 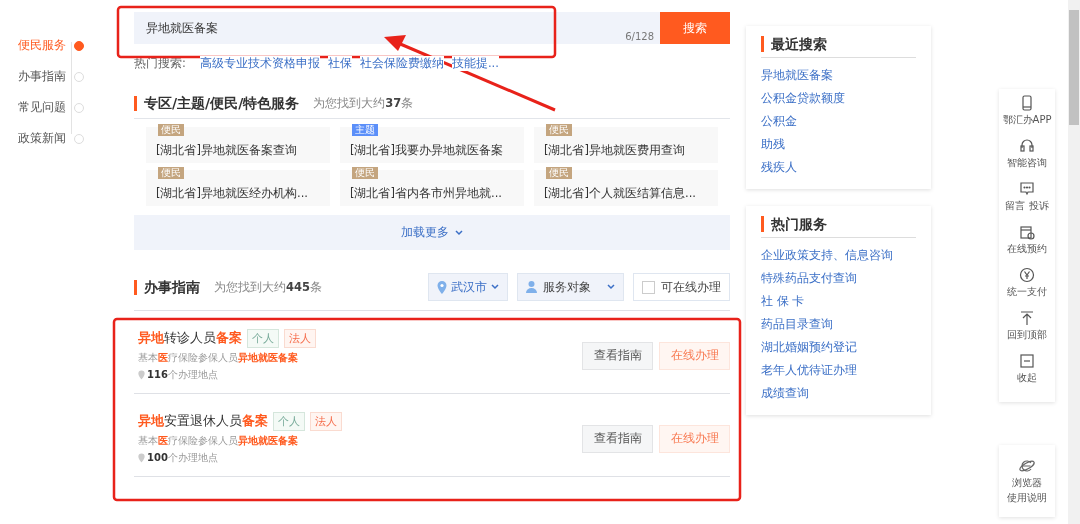 What do you see at coordinates (1074, 262) in the screenshot?
I see `scrollbar` at bounding box center [1074, 262].